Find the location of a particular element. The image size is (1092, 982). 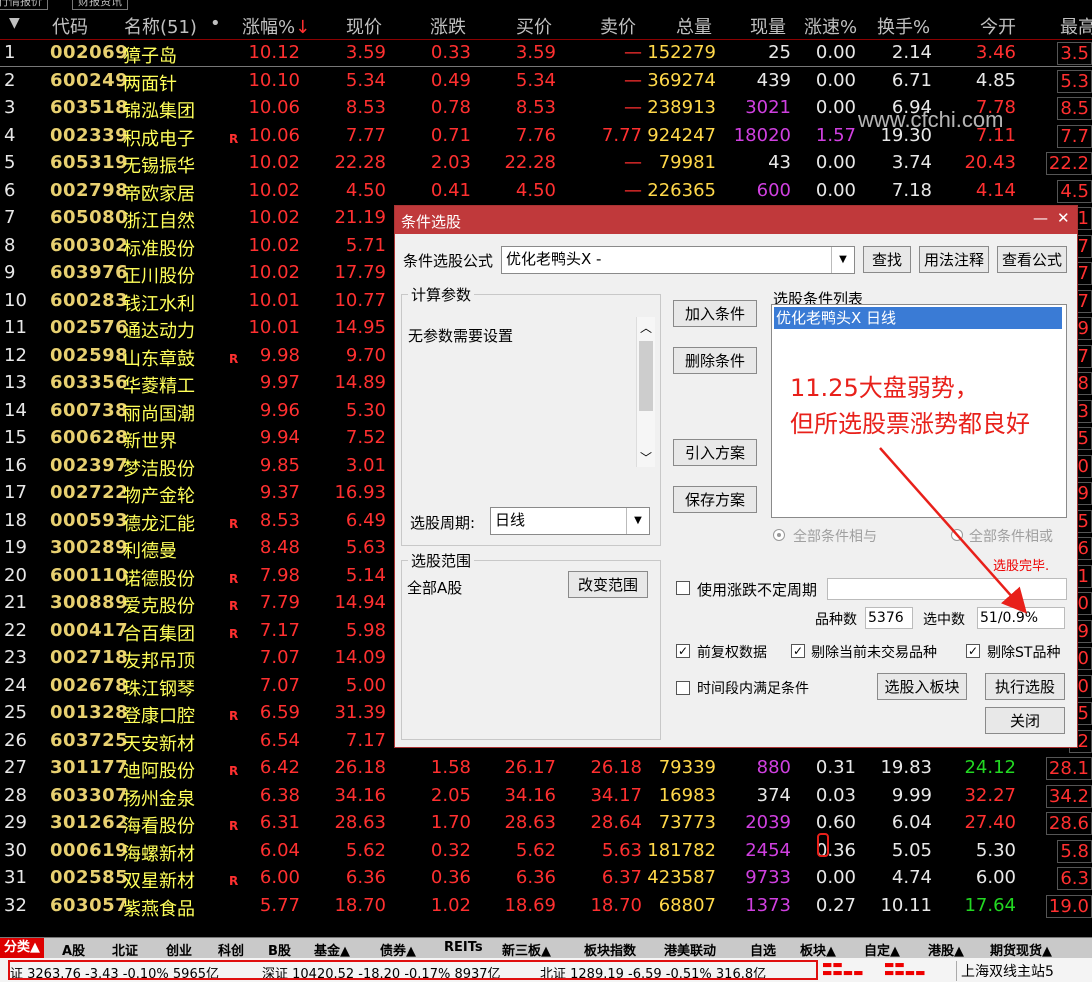

bottom-tab: 自选 is located at coordinates (763, 949).